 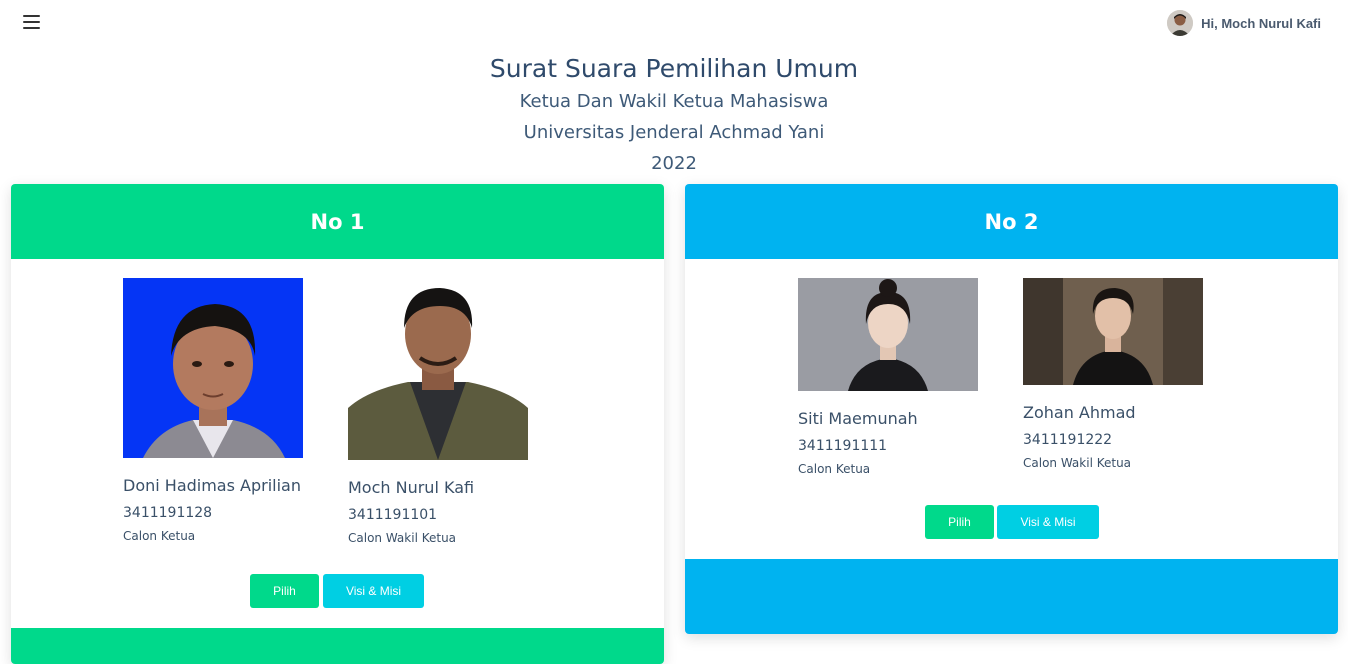 I want to click on top-navbar: Hi, Moch Nurul Kafi, so click(x=674, y=24).